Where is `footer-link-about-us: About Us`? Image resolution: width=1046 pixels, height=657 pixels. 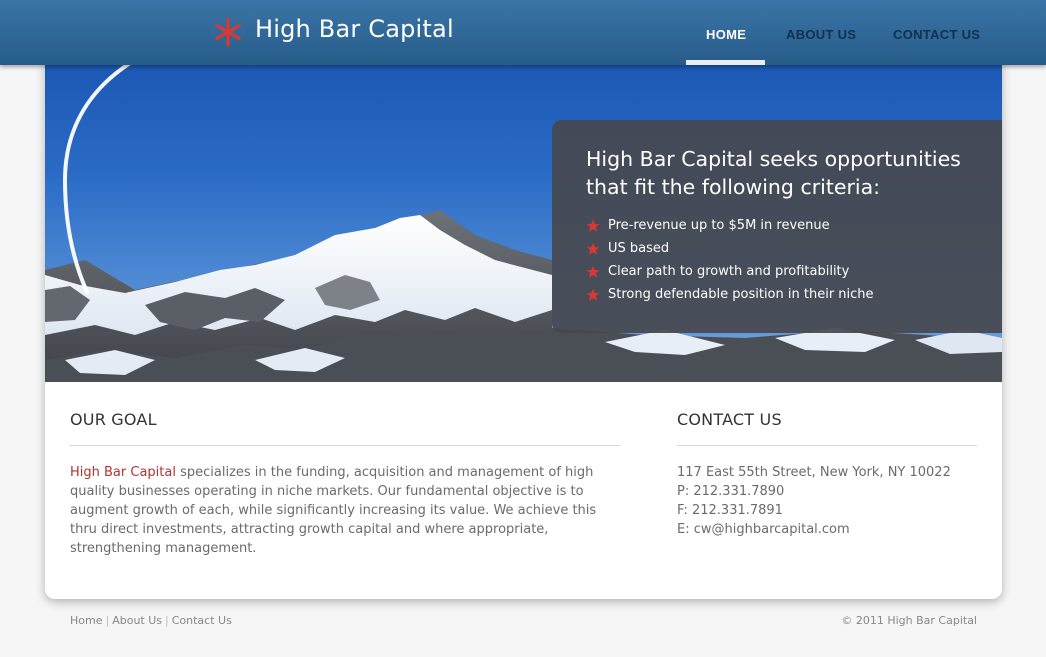 footer-link-about-us: About Us is located at coordinates (137, 620).